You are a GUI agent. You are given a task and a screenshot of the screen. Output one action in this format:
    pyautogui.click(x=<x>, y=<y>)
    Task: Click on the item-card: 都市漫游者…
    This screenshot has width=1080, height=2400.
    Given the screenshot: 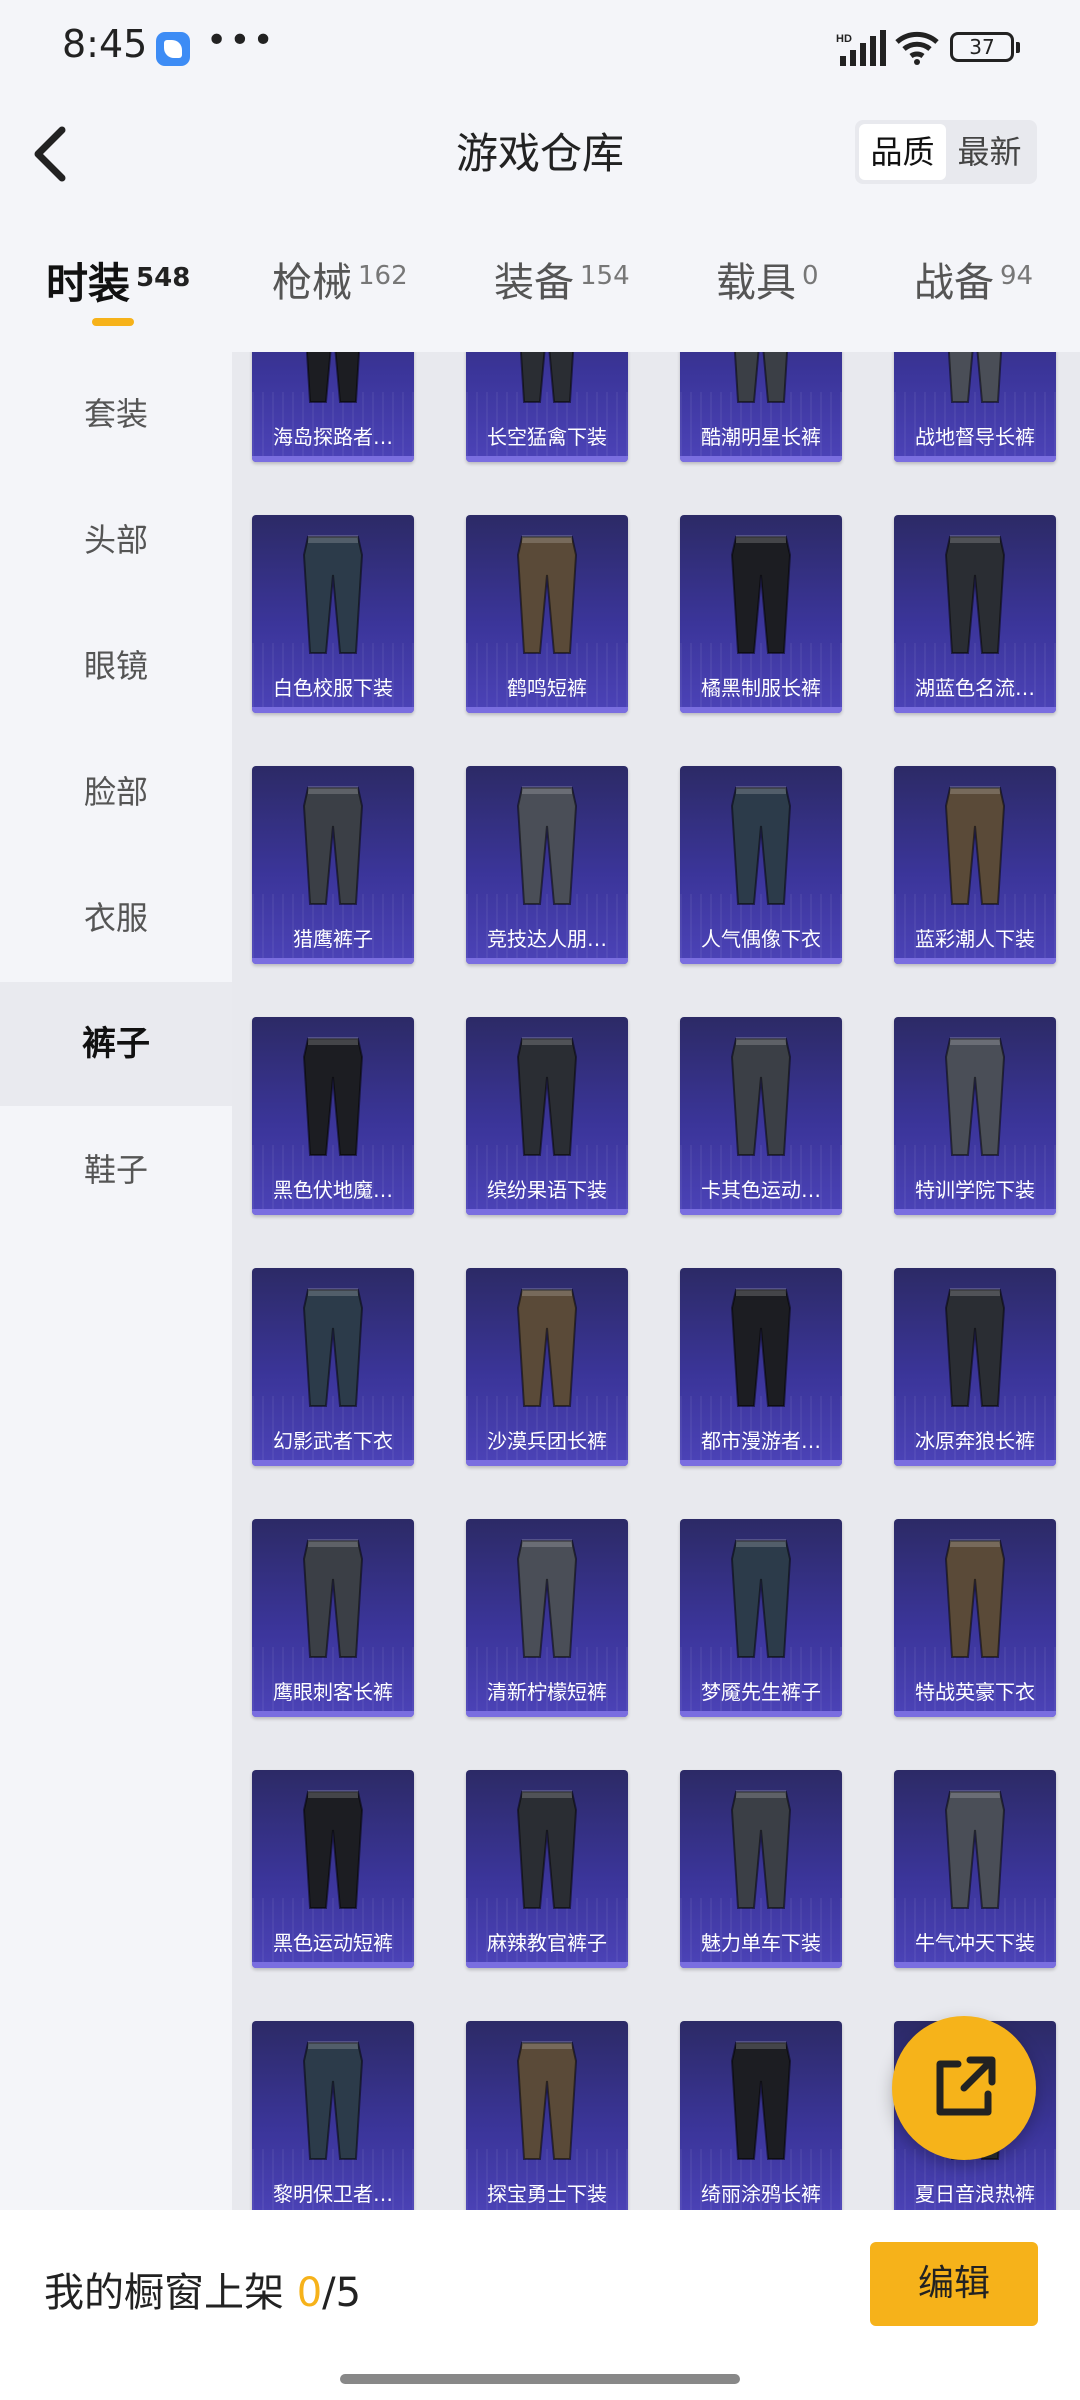 What is the action you would take?
    pyautogui.click(x=761, y=1367)
    